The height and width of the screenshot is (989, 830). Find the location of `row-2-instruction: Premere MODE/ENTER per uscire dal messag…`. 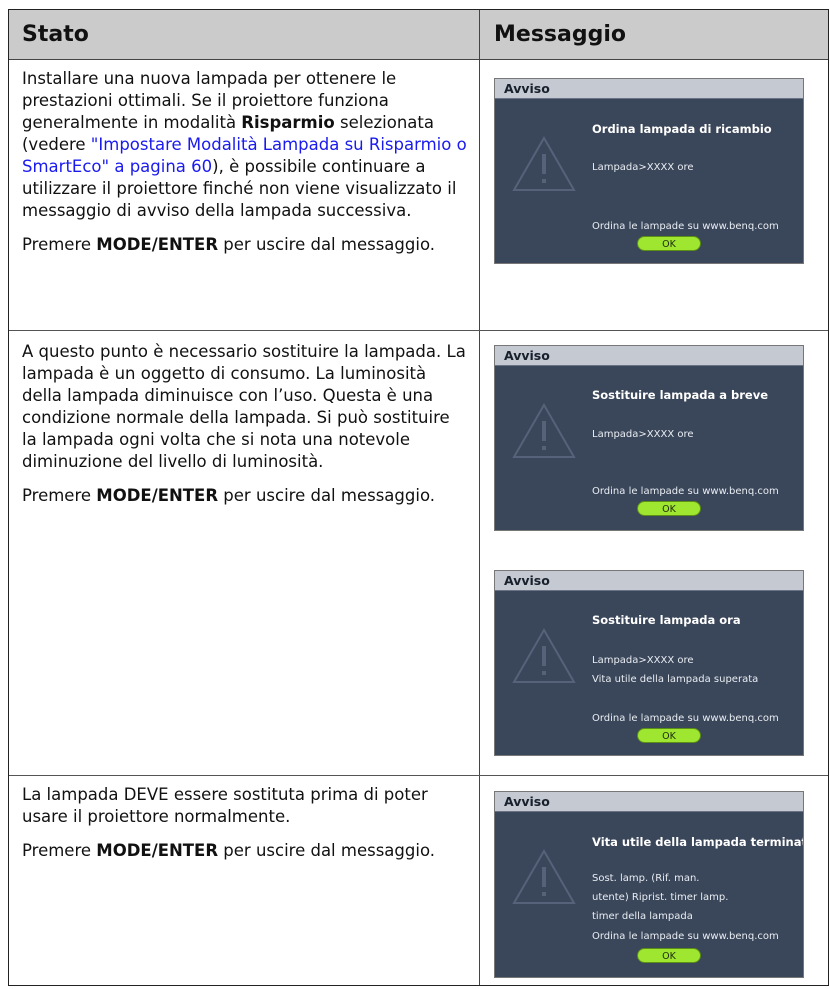

row-2-instruction: Premere MODE/ENTER per uscire dal messag… is located at coordinates (244, 496).